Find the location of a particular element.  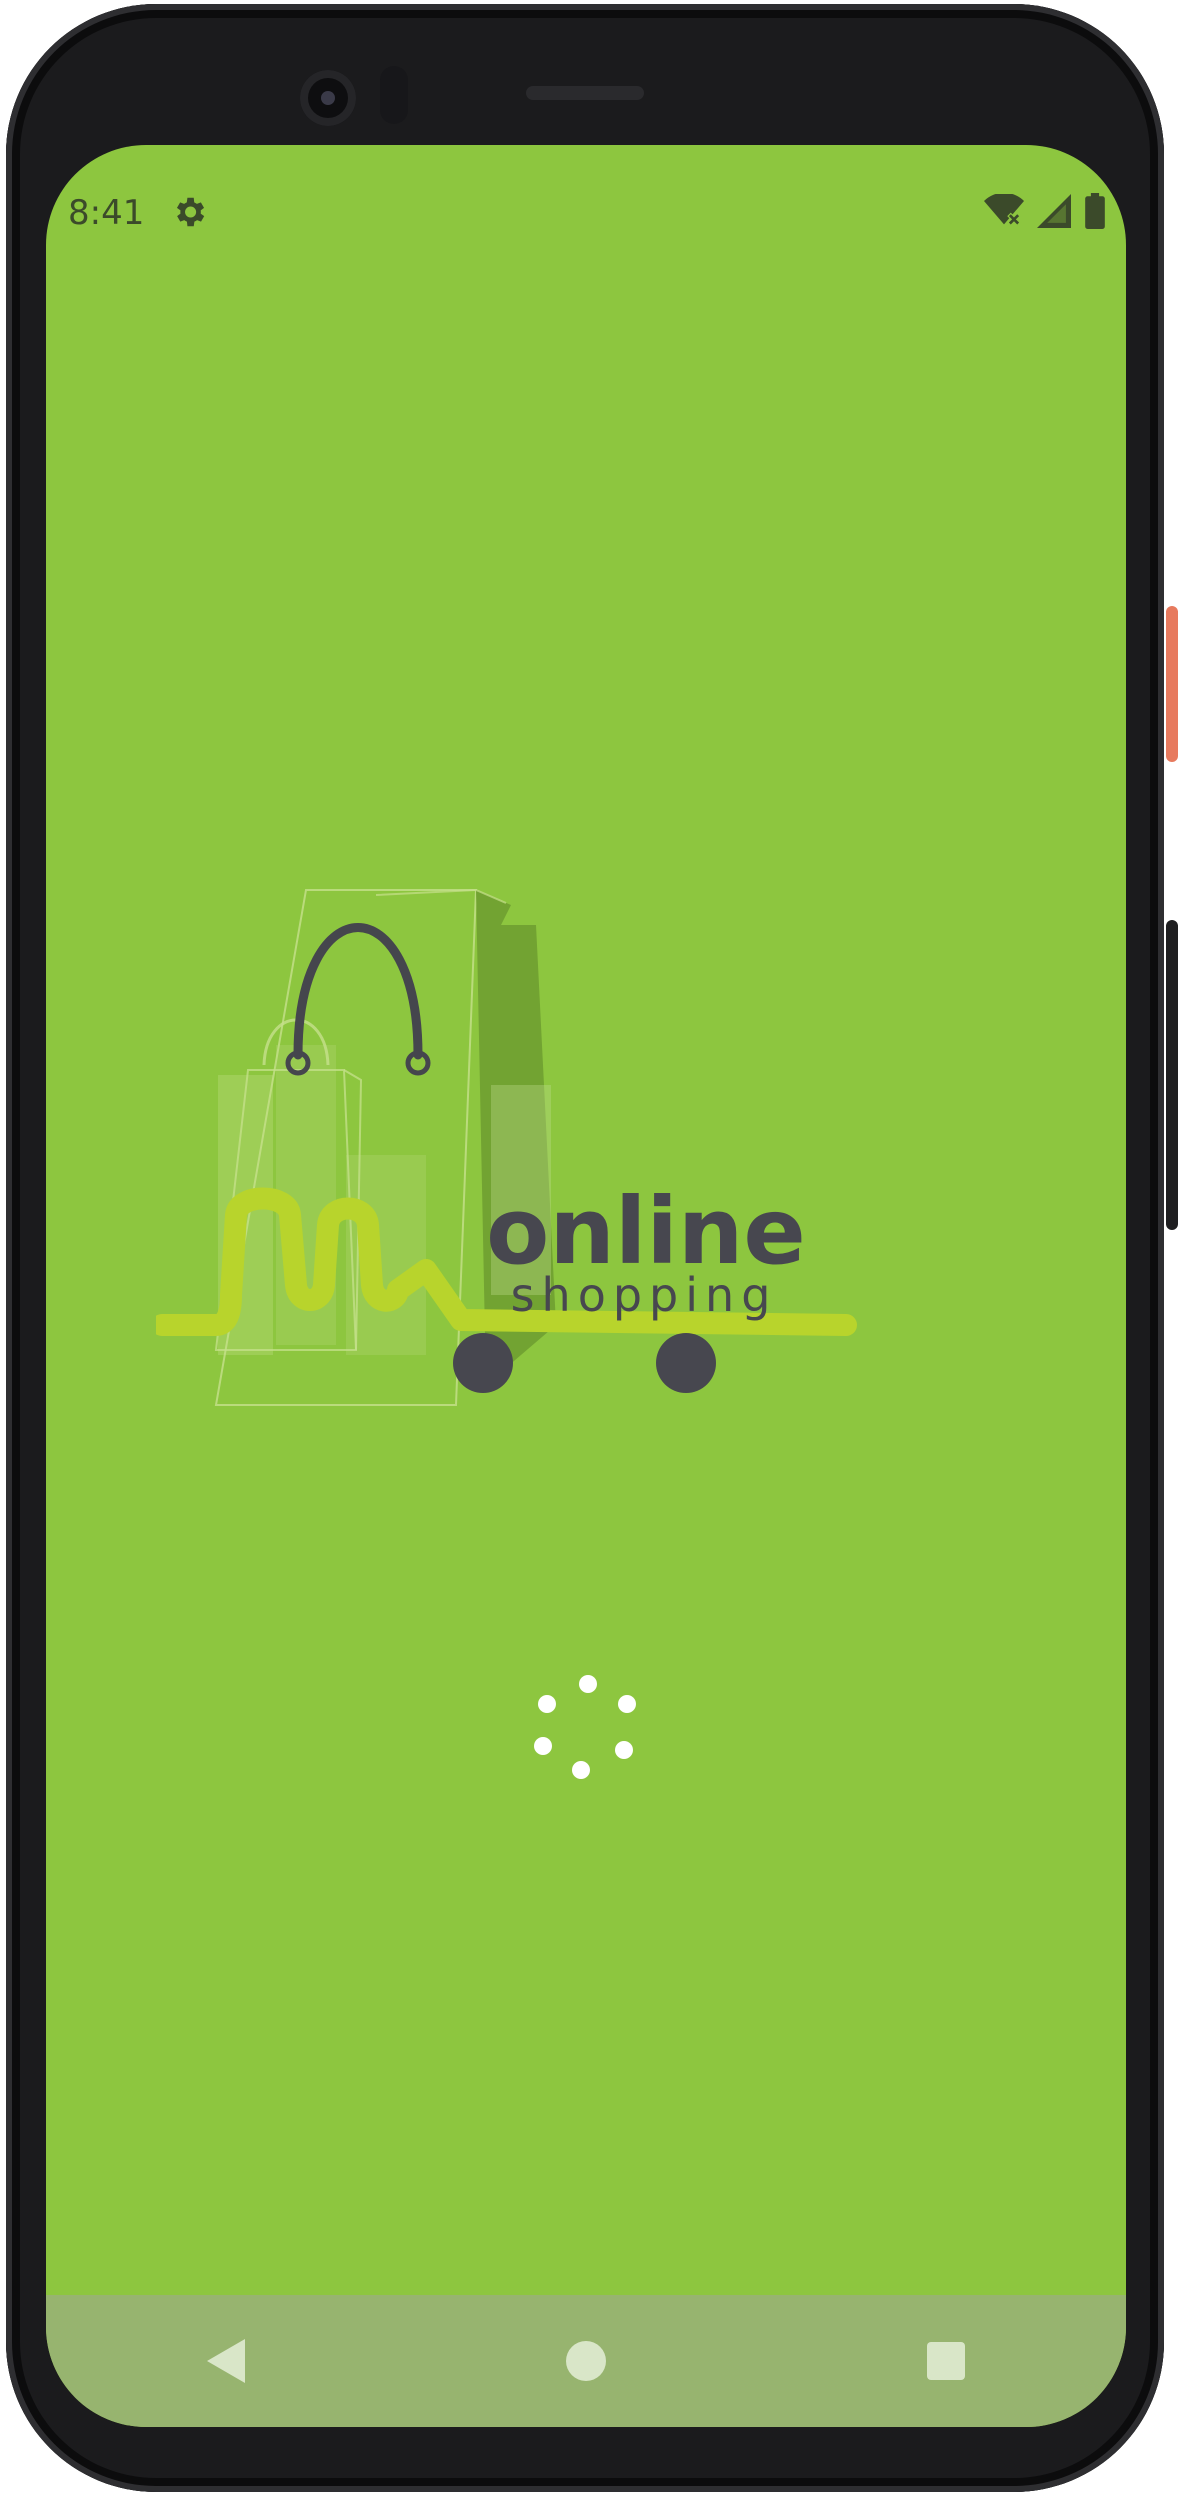

gear-icon is located at coordinates (190, 212).